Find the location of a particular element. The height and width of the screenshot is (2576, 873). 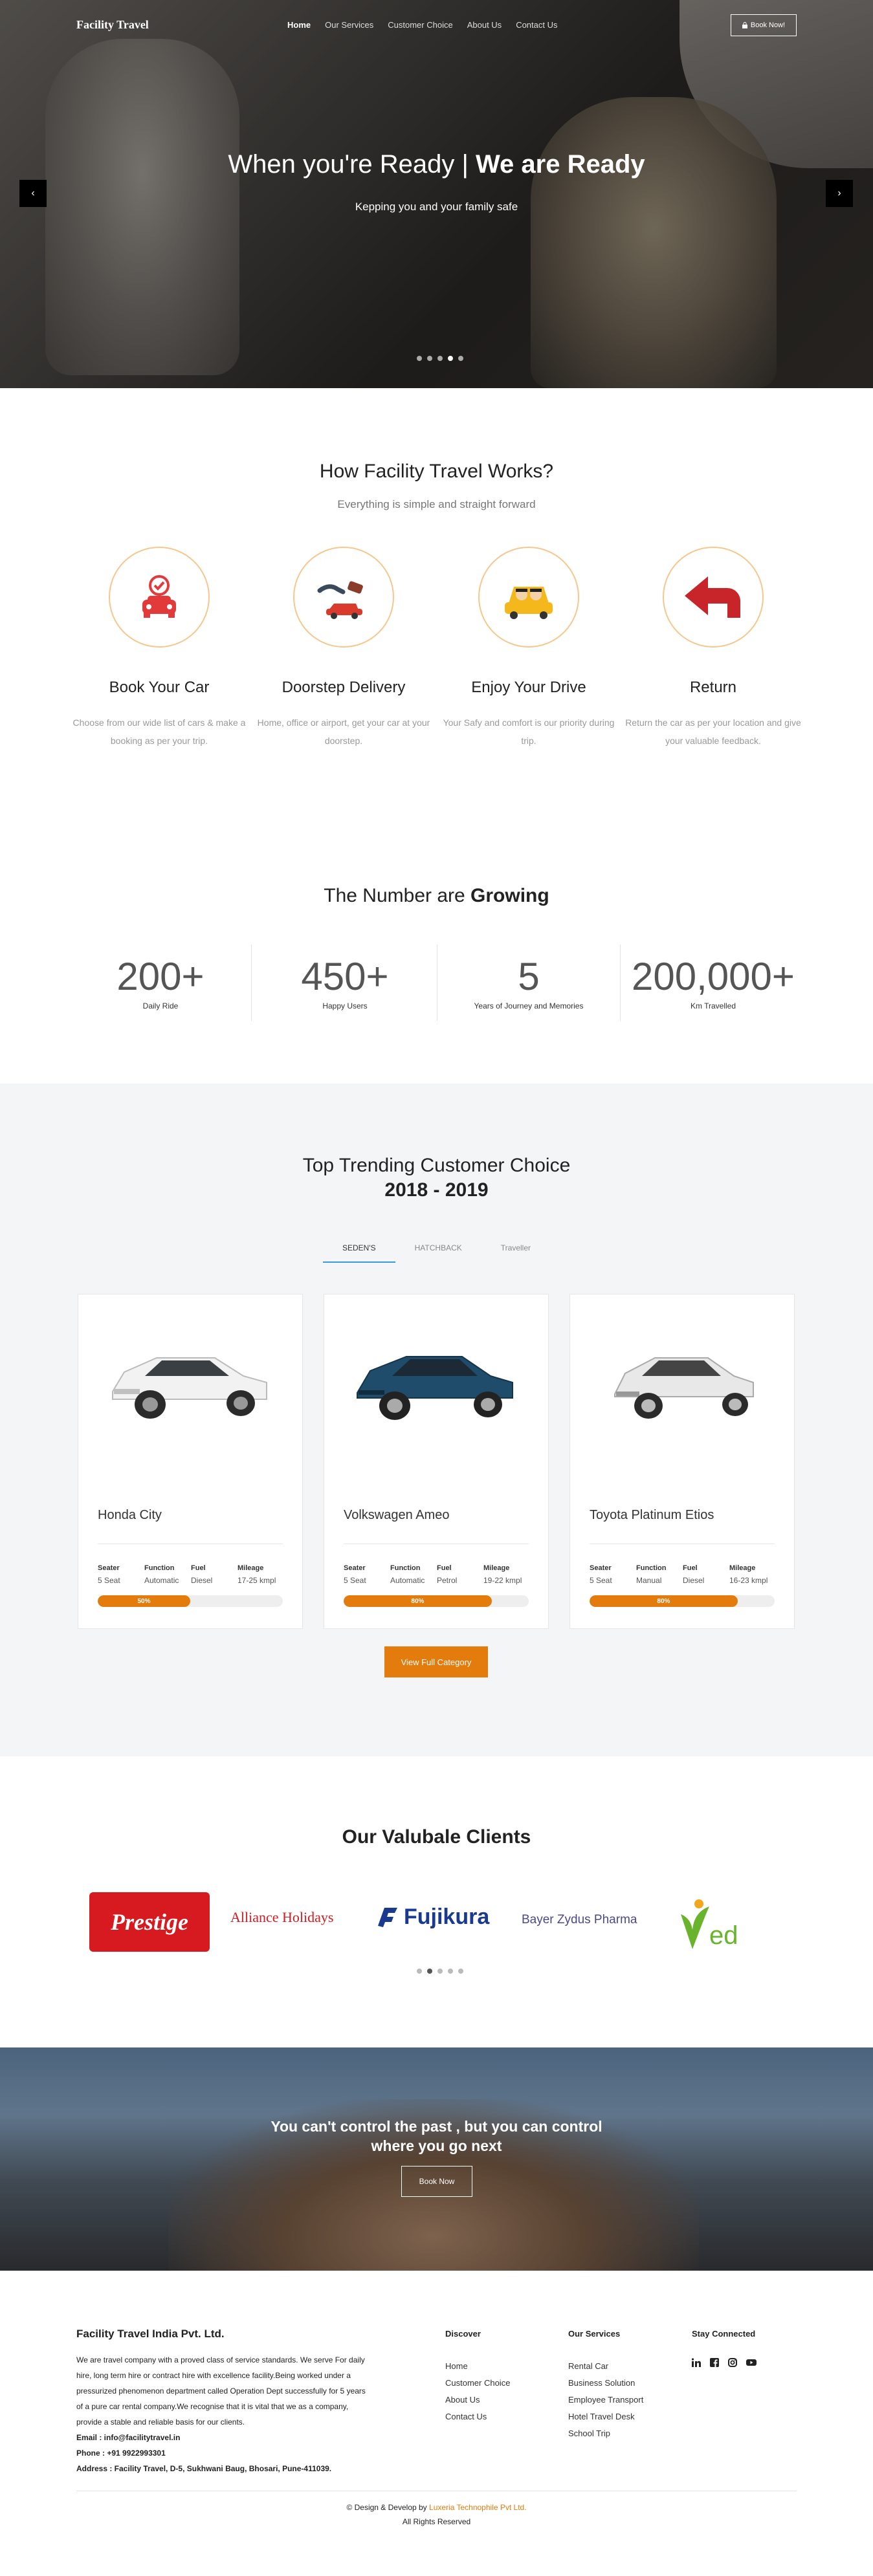

footer-link-contact-us: Contact Us is located at coordinates (477, 2416).